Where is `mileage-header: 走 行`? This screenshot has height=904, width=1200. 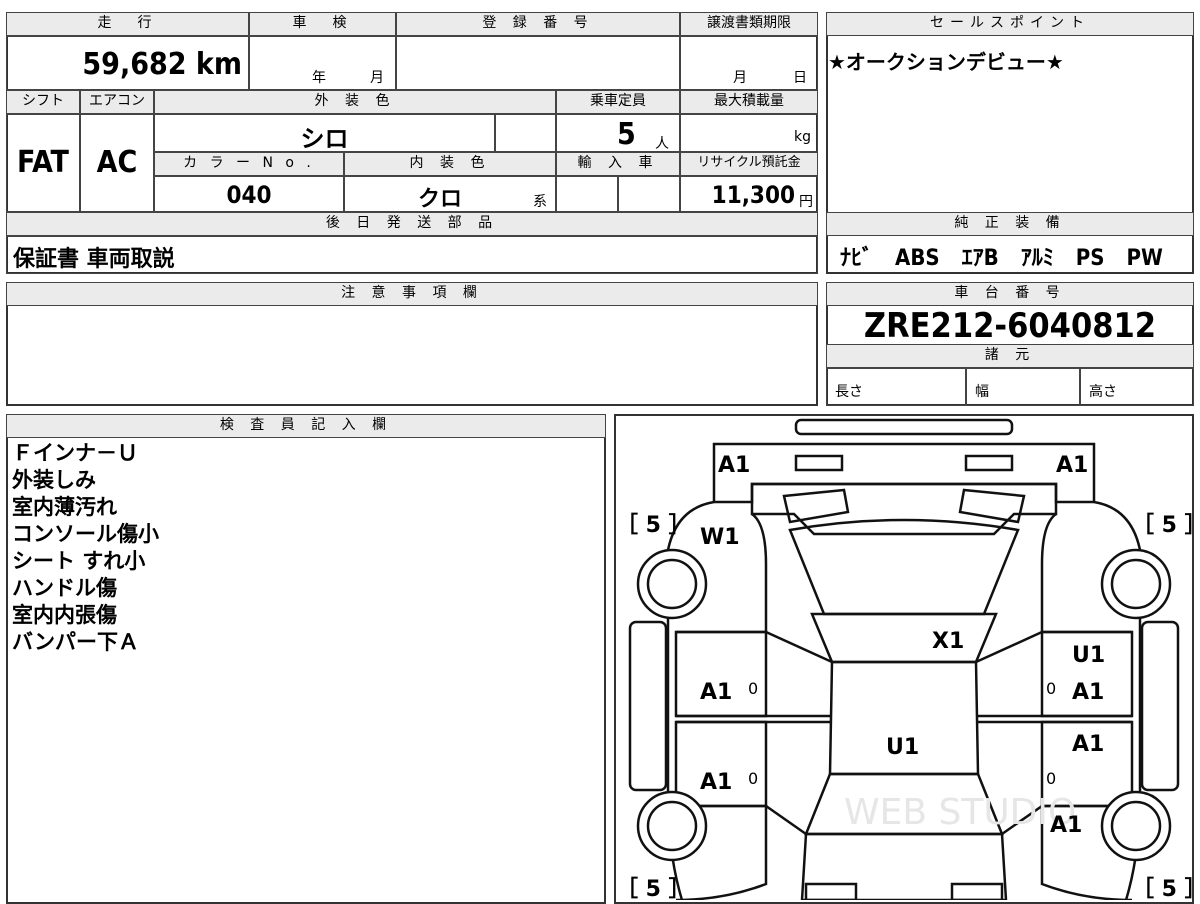
mileage-header: 走 行 is located at coordinates (127, 24).